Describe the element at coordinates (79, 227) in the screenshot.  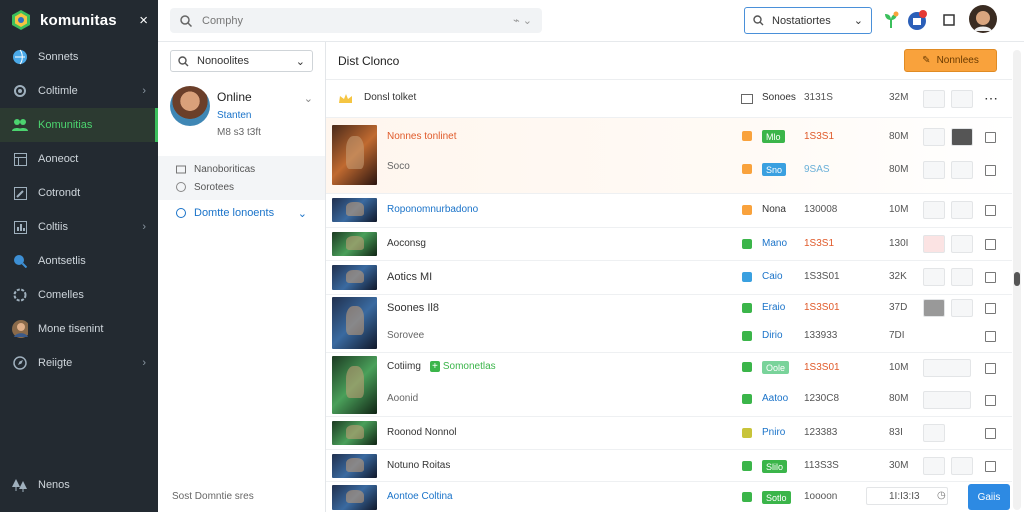
I see `sidebar-item-coltiis: Coltiis ›` at that location.